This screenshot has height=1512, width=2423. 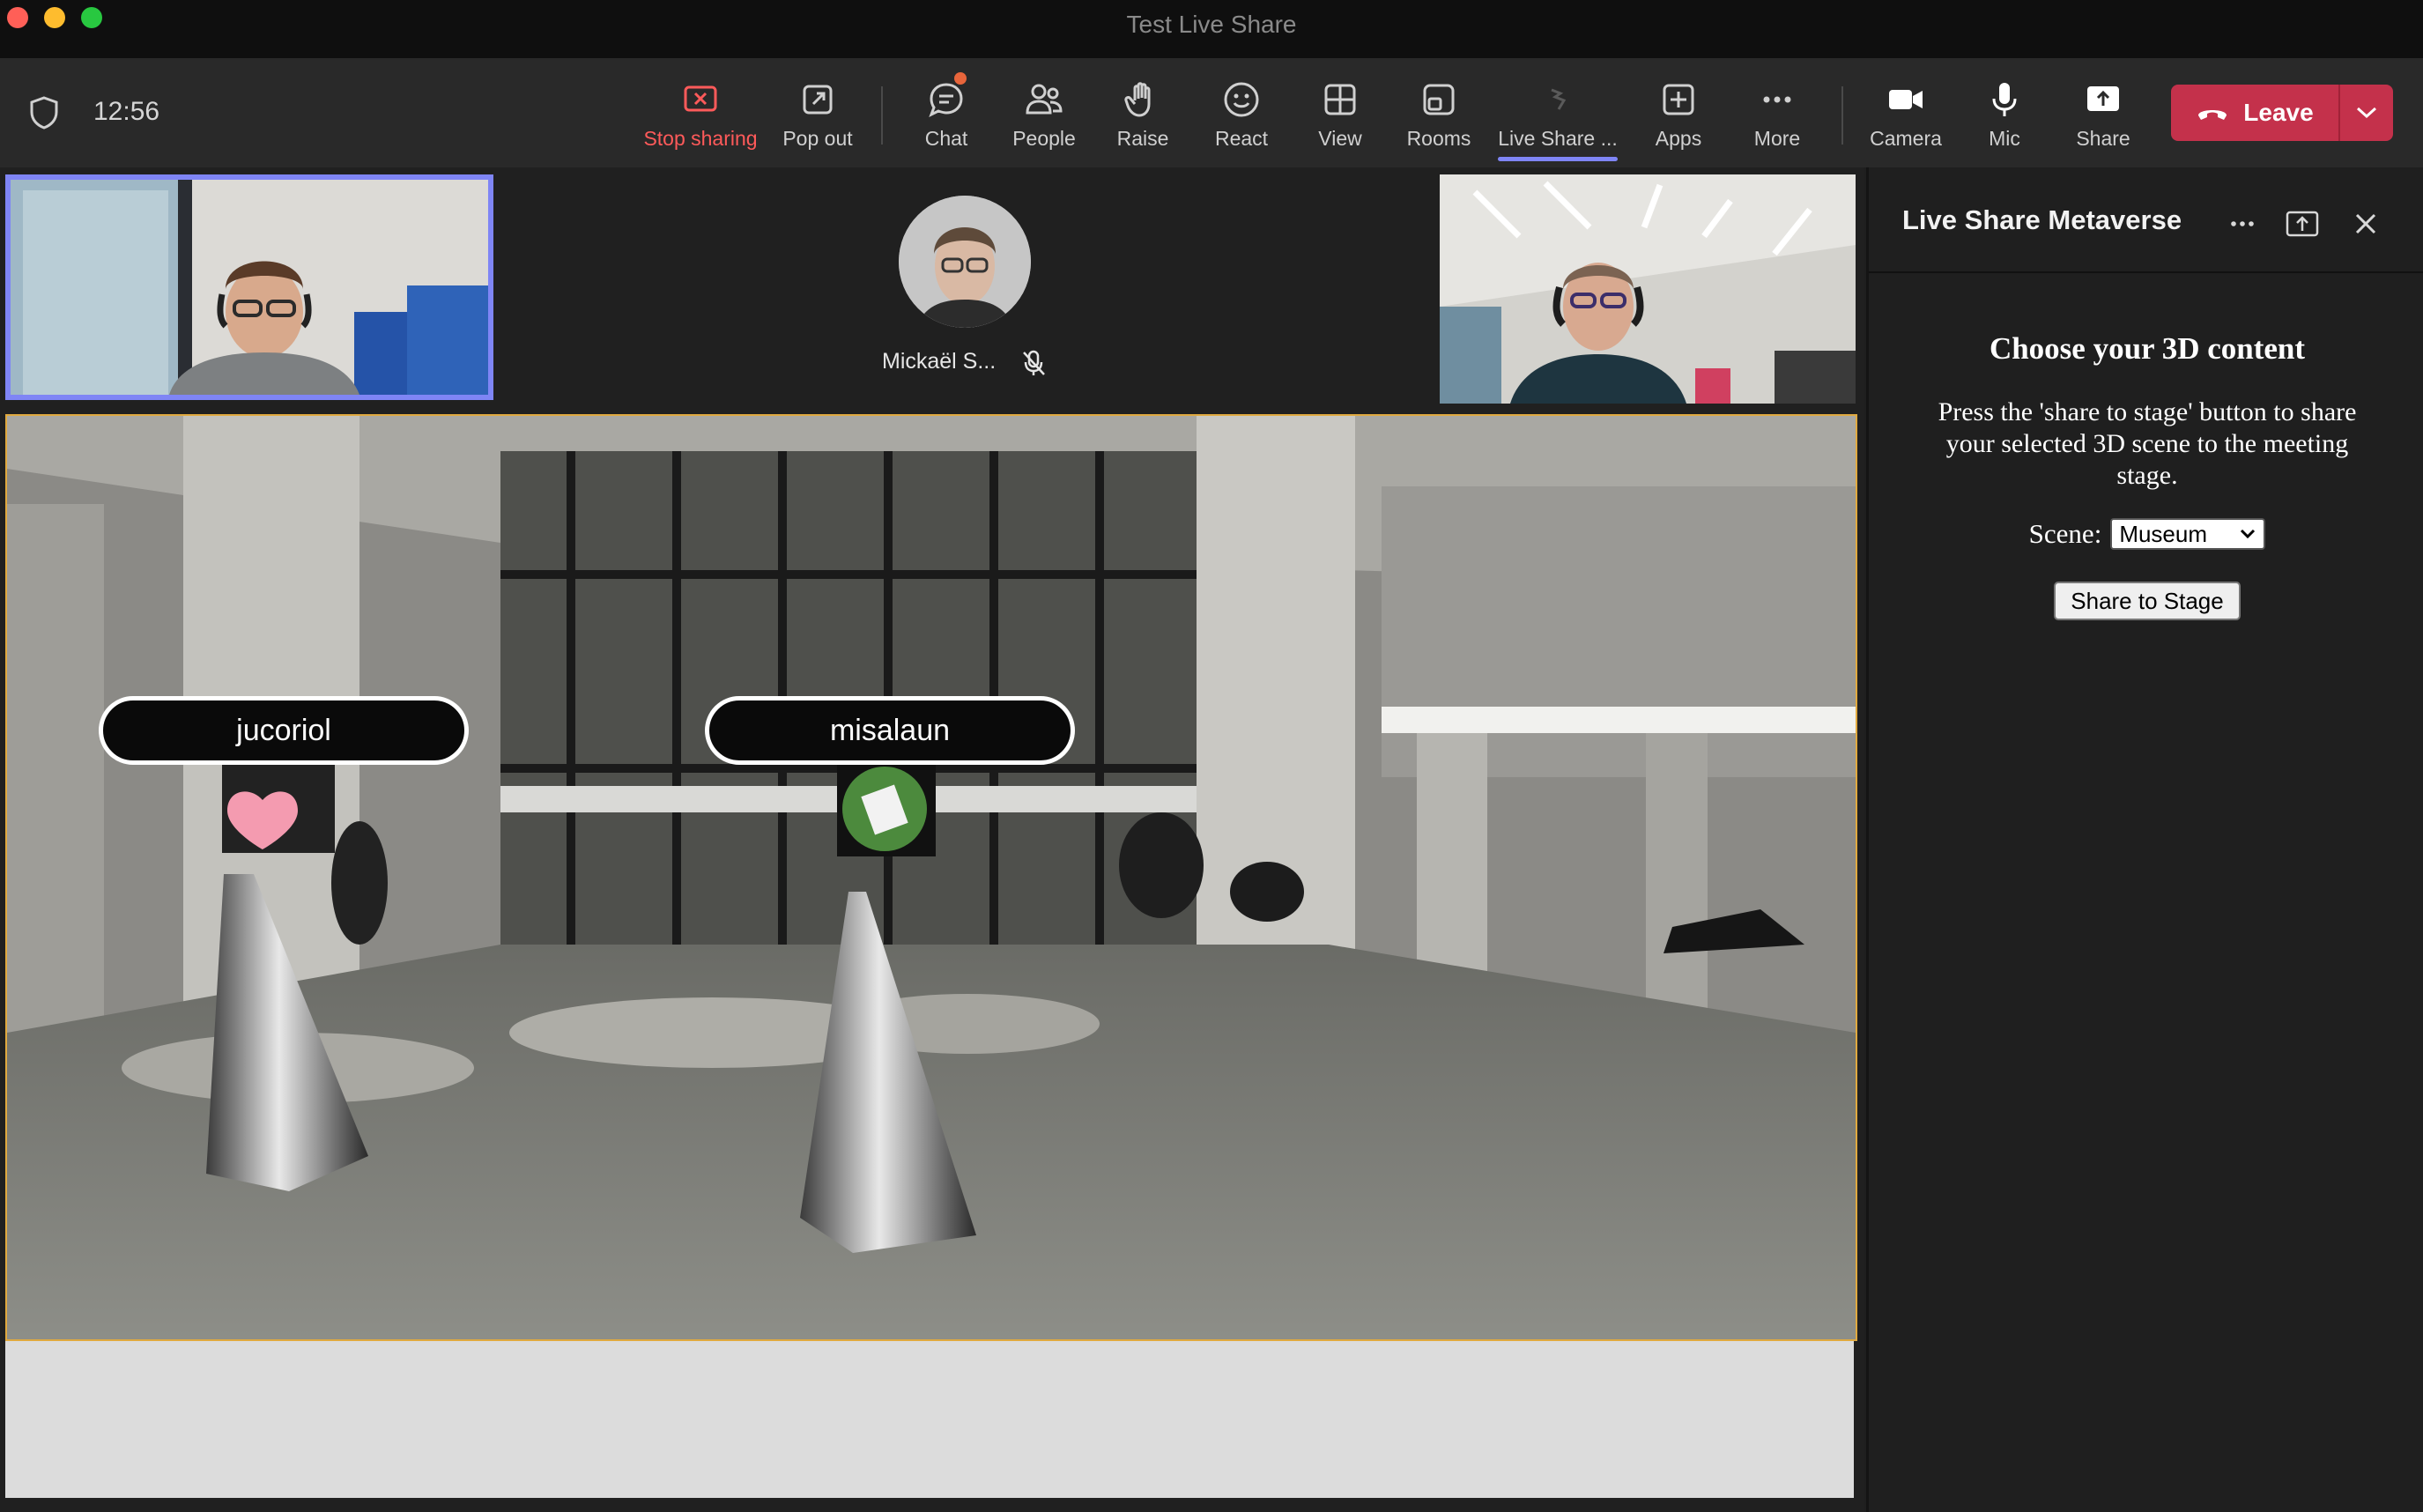 I want to click on apps-label: Apps, so click(x=1678, y=138).